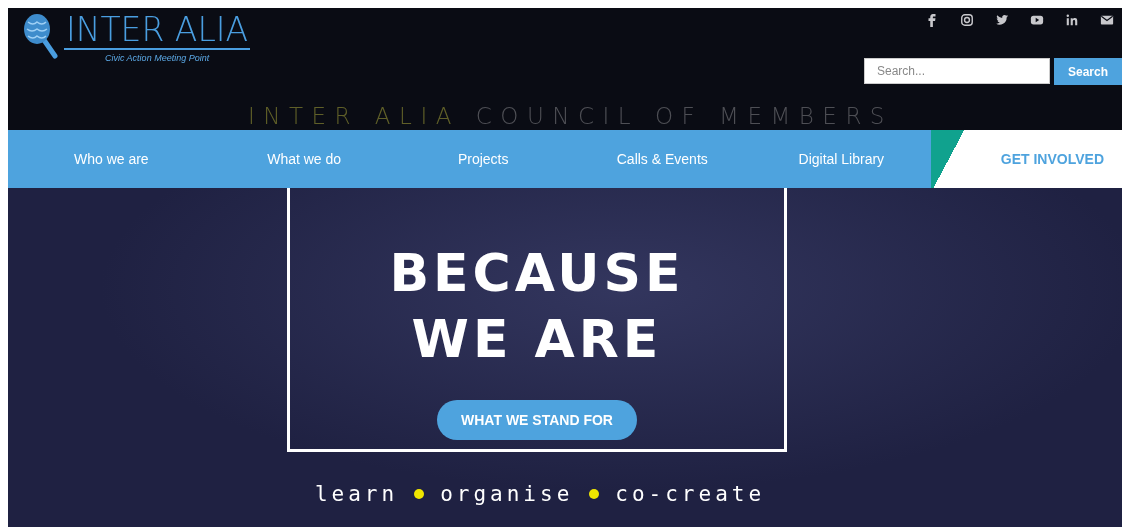  Describe the element at coordinates (111, 159) in the screenshot. I see `nav-link: Who we are` at that location.